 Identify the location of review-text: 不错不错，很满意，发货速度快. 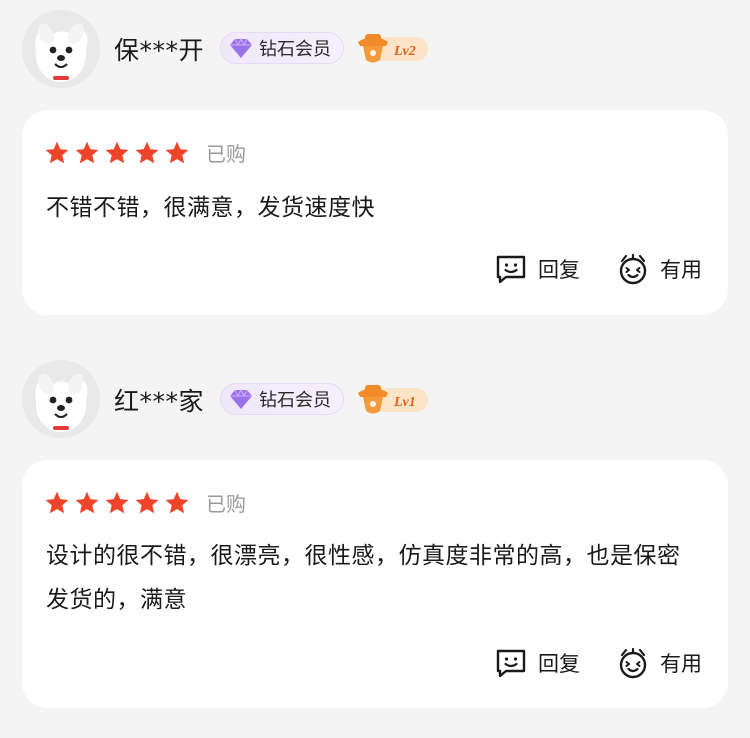
(210, 208).